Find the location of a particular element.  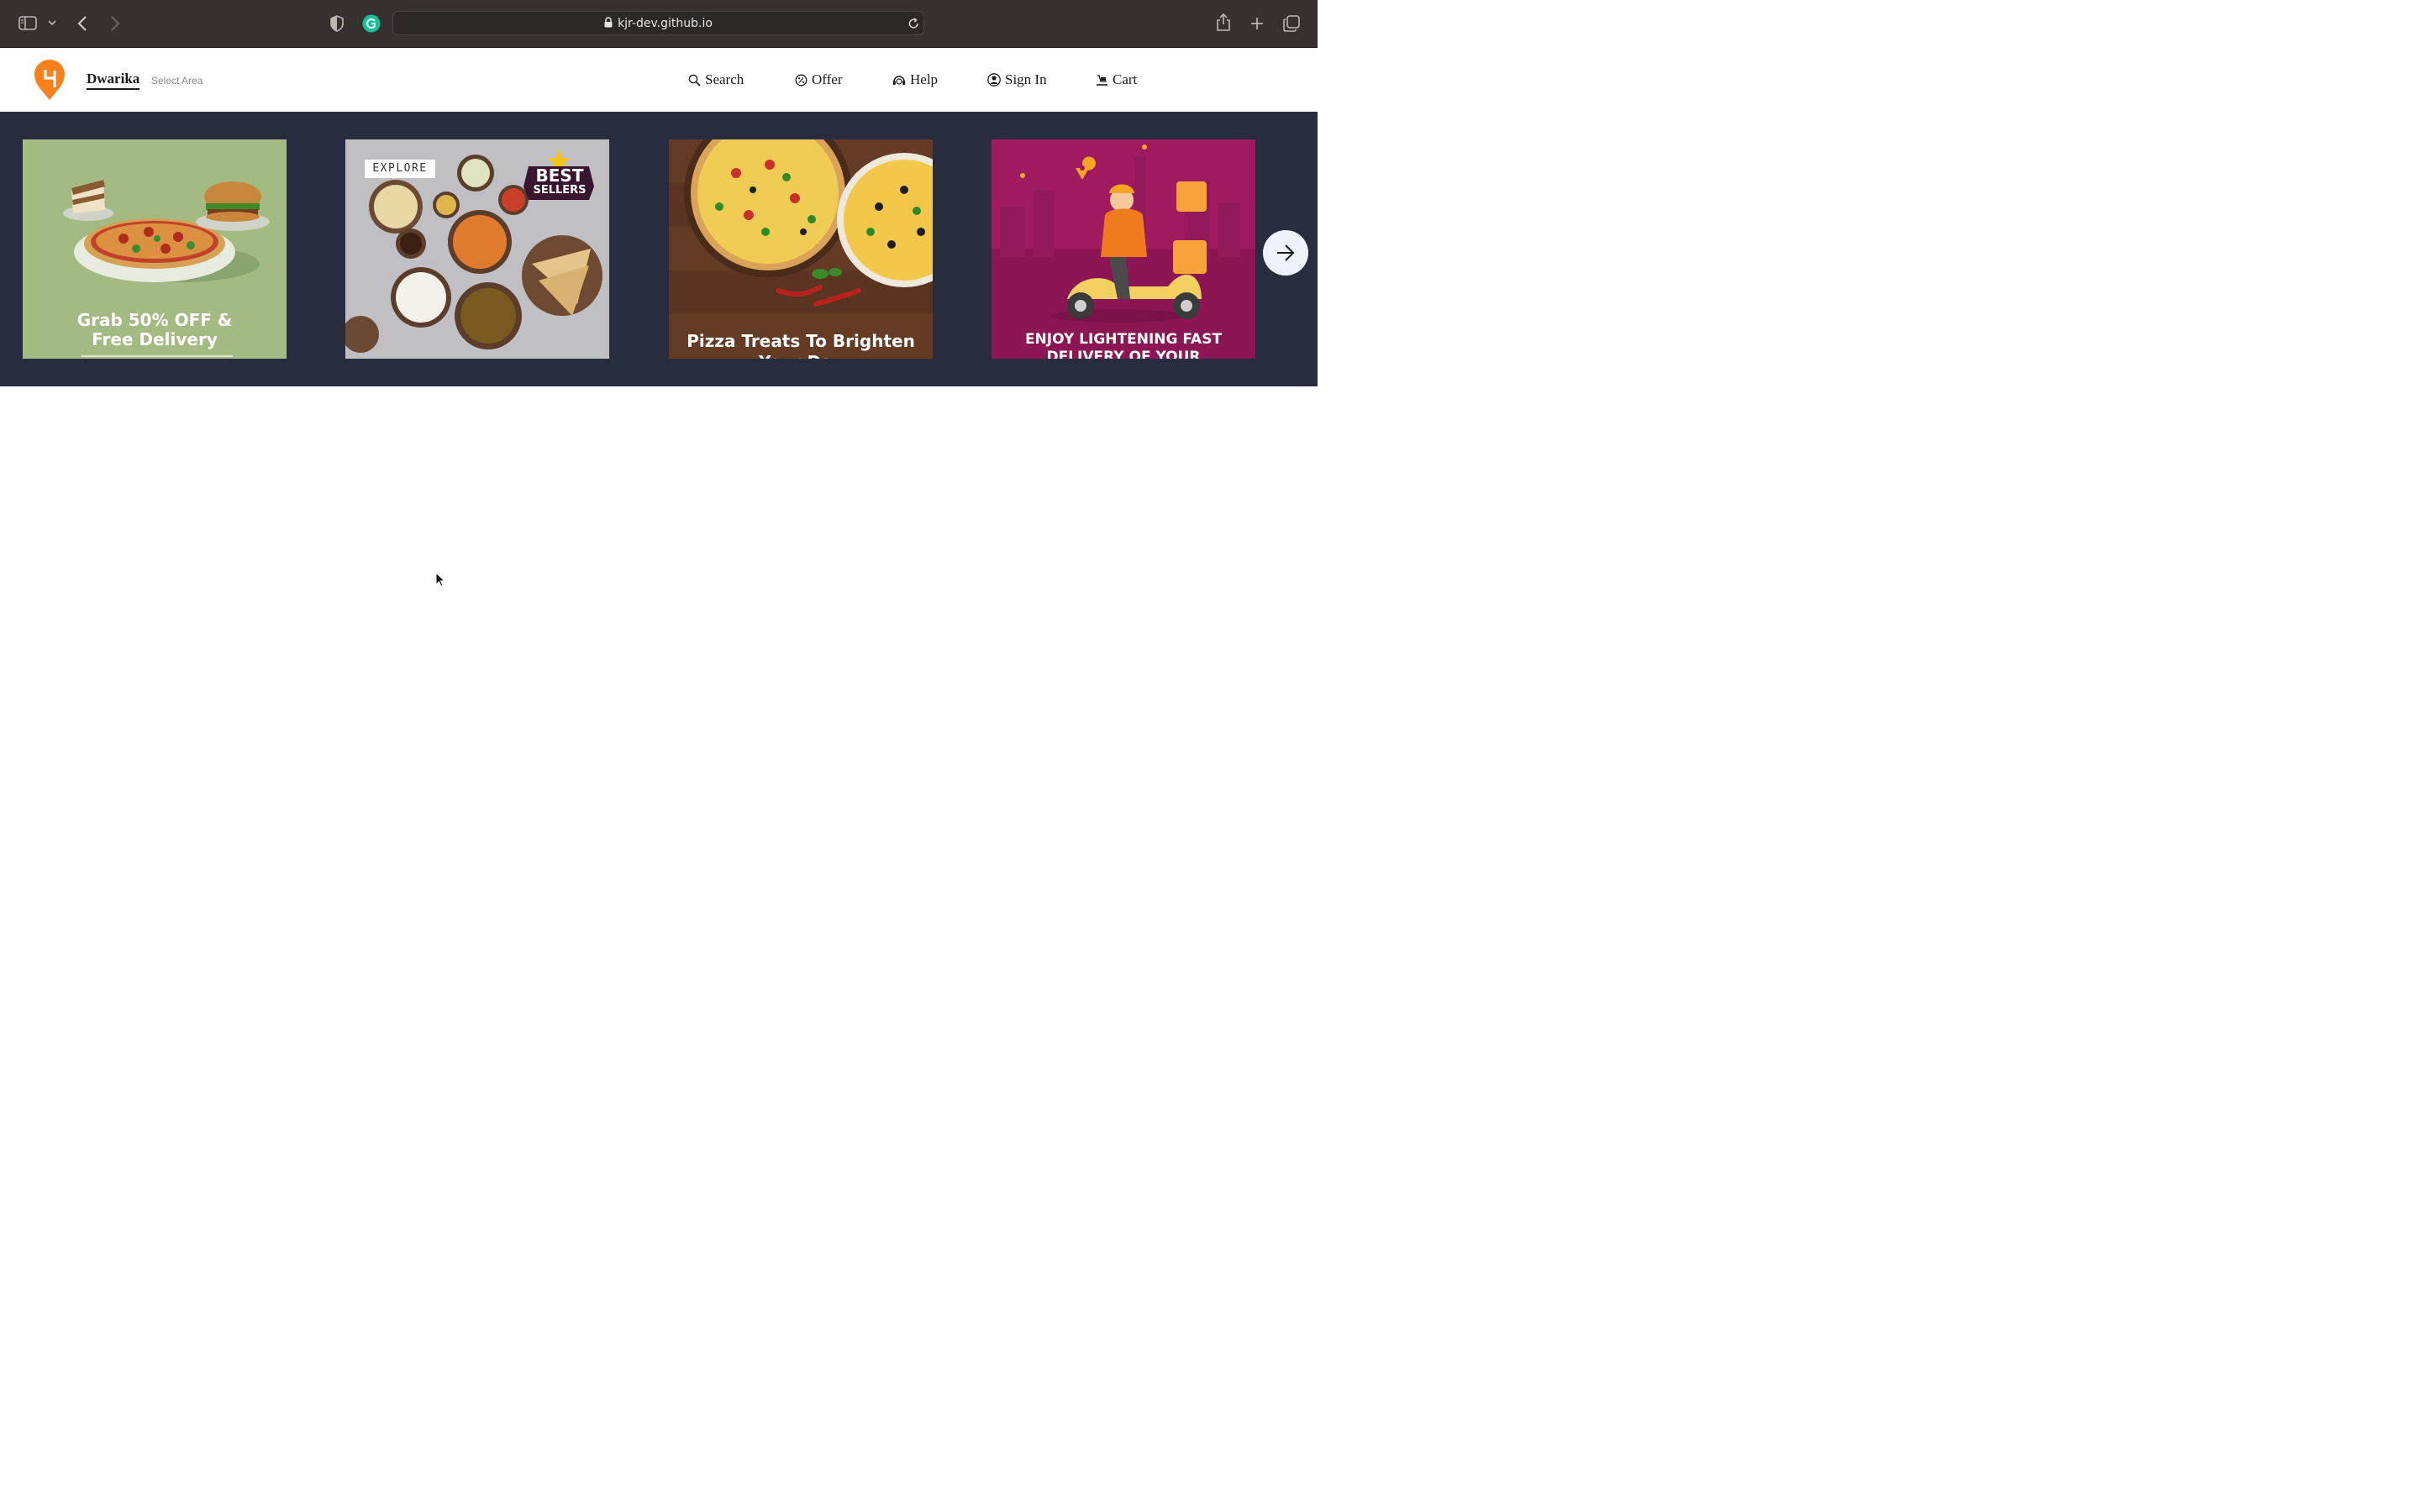

nav-sign-in: Sign In is located at coordinates (1017, 80).